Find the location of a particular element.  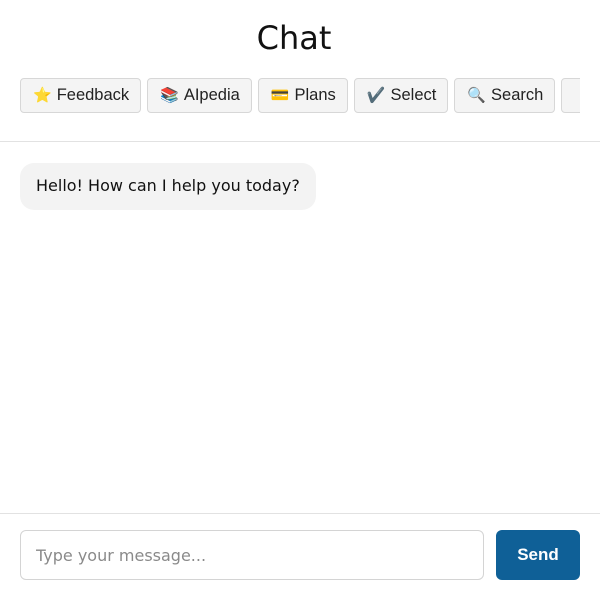

assistant-message: Hello! How can I help you today? is located at coordinates (168, 186).